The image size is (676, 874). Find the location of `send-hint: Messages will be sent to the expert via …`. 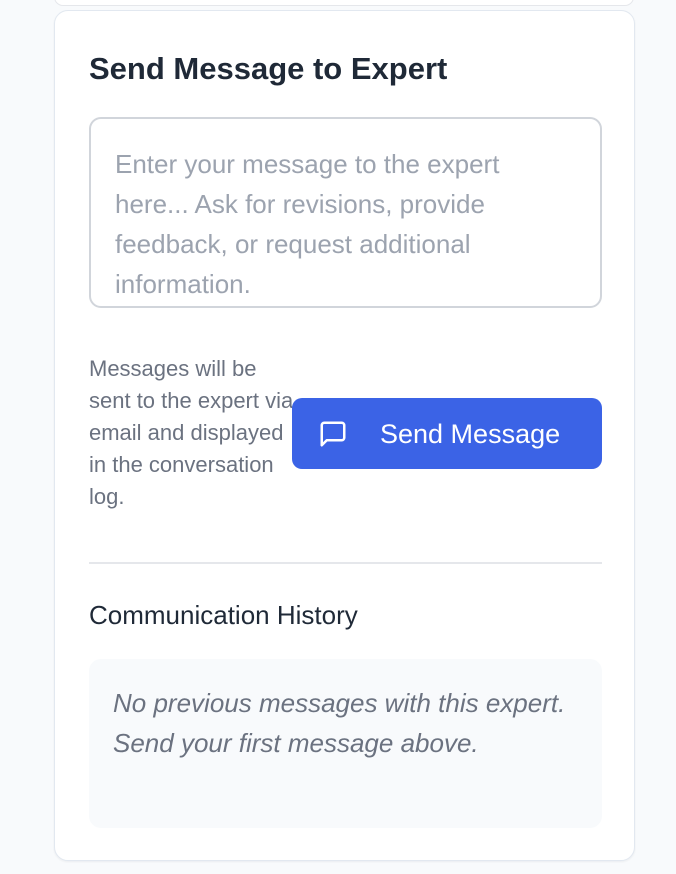

send-hint: Messages will be sent to the expert via … is located at coordinates (191, 432).